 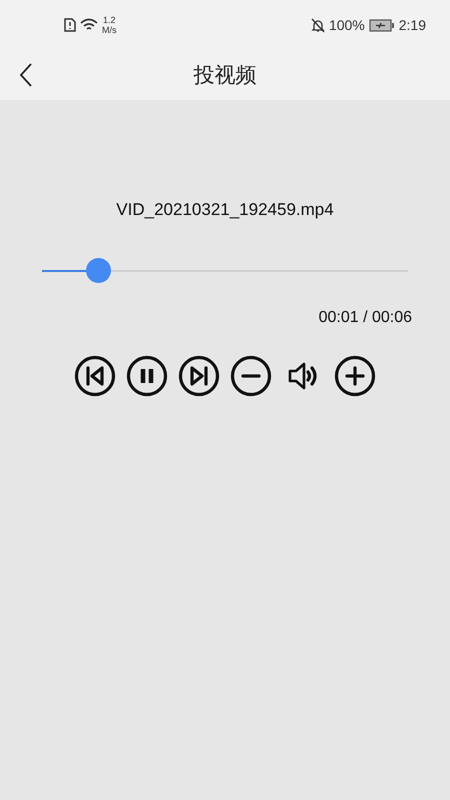 I want to click on file-name: VID_20210321_192459.mp4, so click(x=225, y=210).